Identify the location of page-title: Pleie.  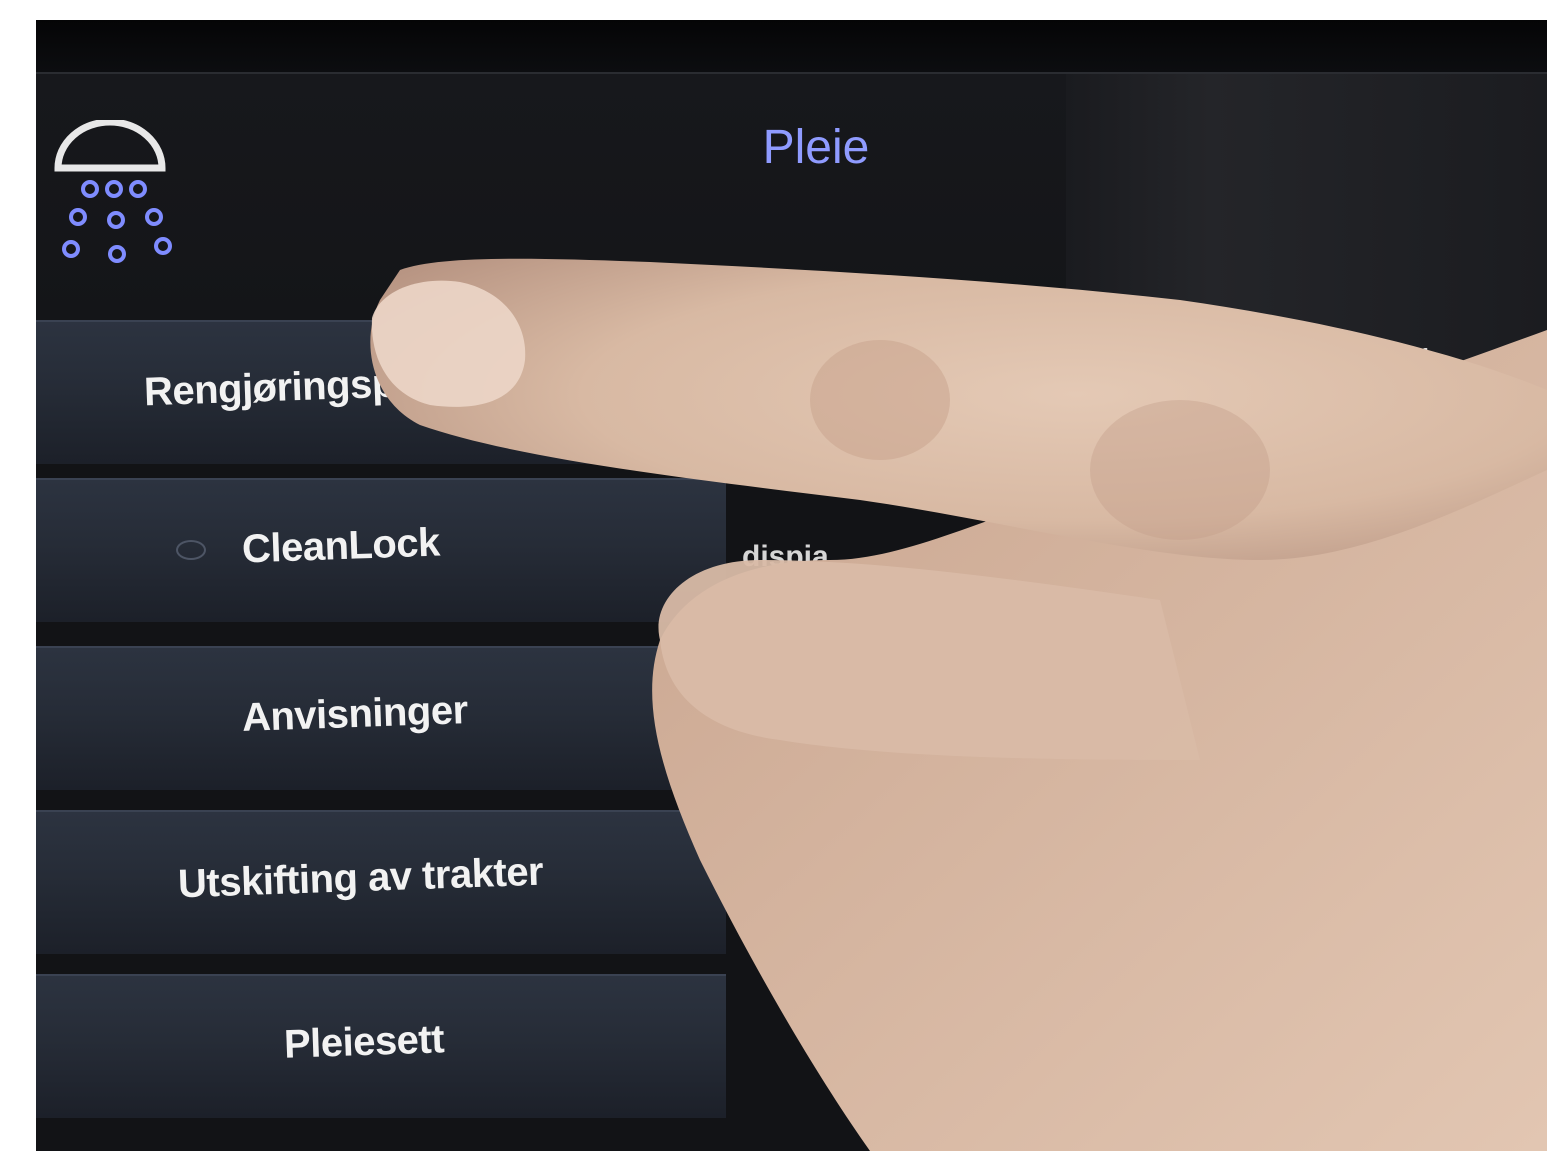
(816, 147).